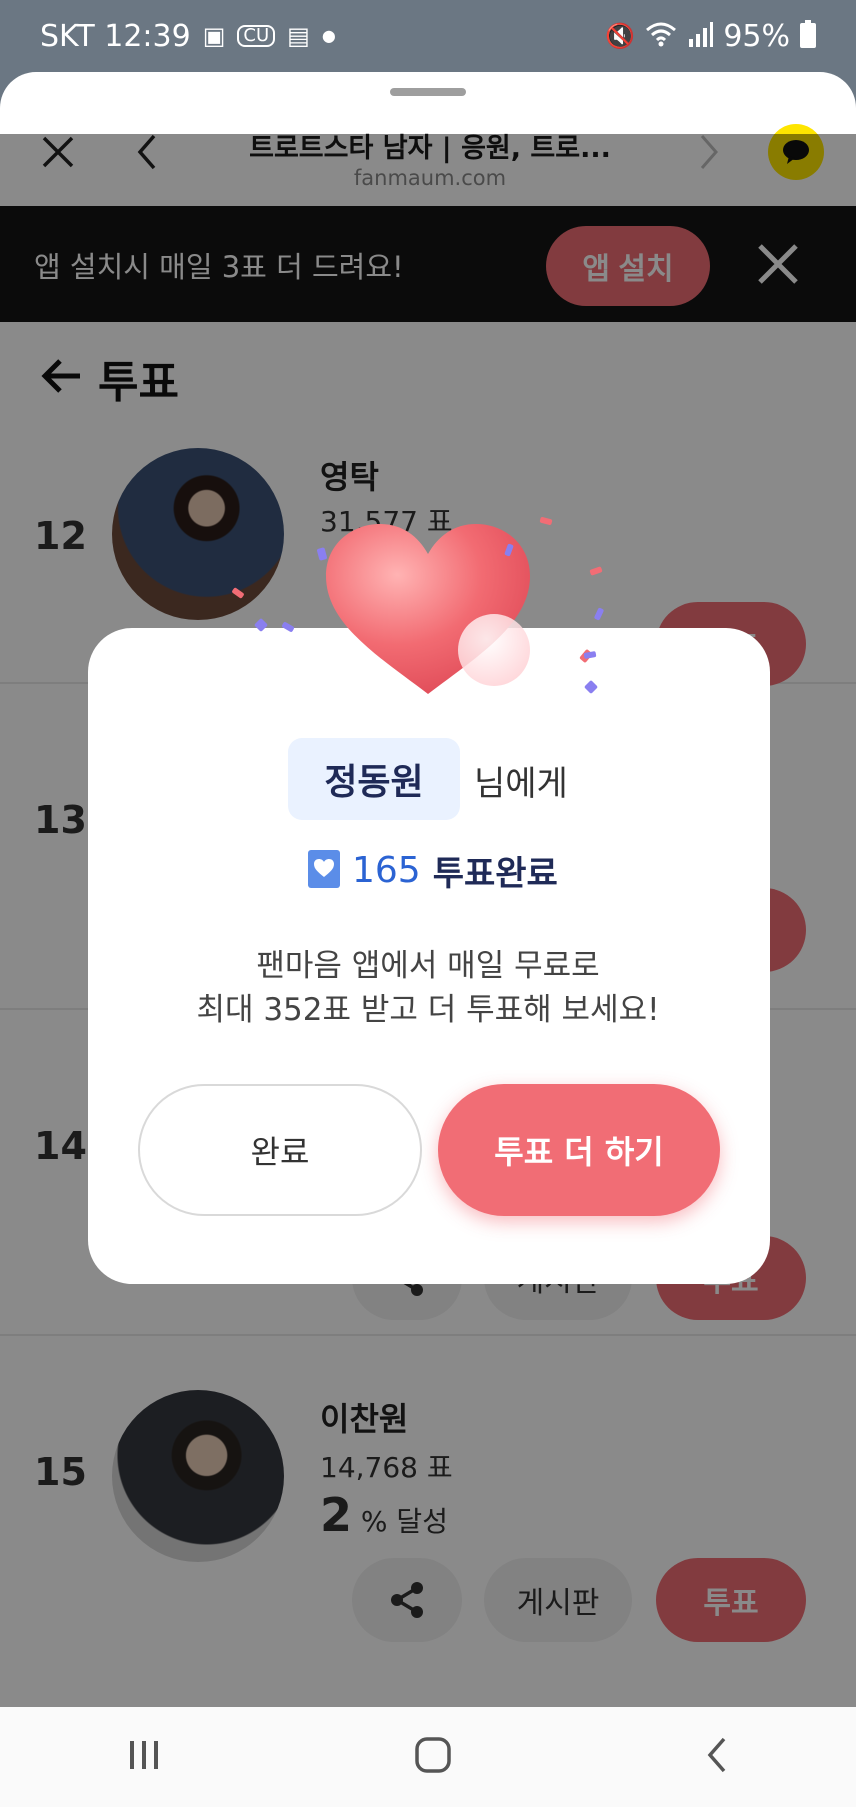 The width and height of the screenshot is (856, 1807). What do you see at coordinates (280, 1150) in the screenshot?
I see `complete-button: 완료` at bounding box center [280, 1150].